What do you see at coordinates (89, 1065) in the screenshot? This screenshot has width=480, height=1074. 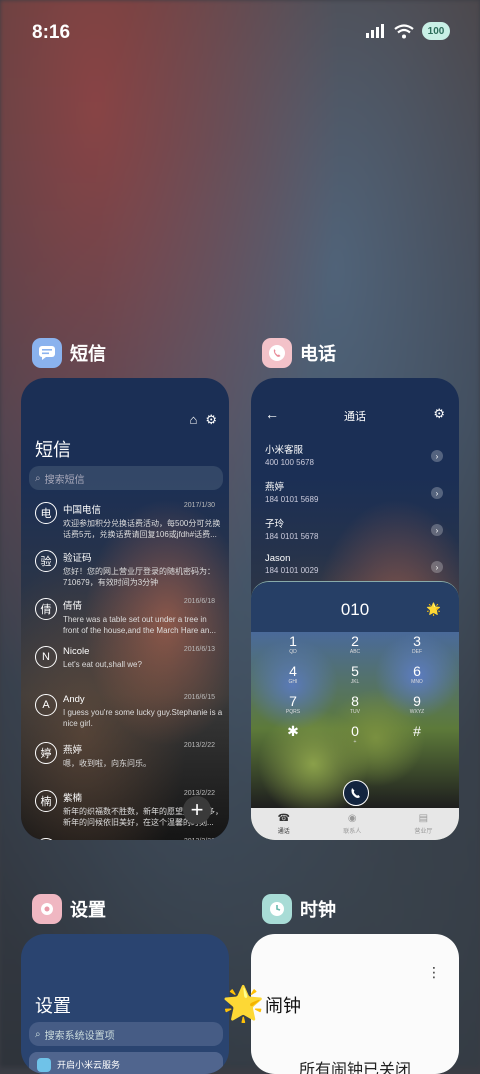 I see `settings-item-label: 开启小米云服务` at bounding box center [89, 1065].